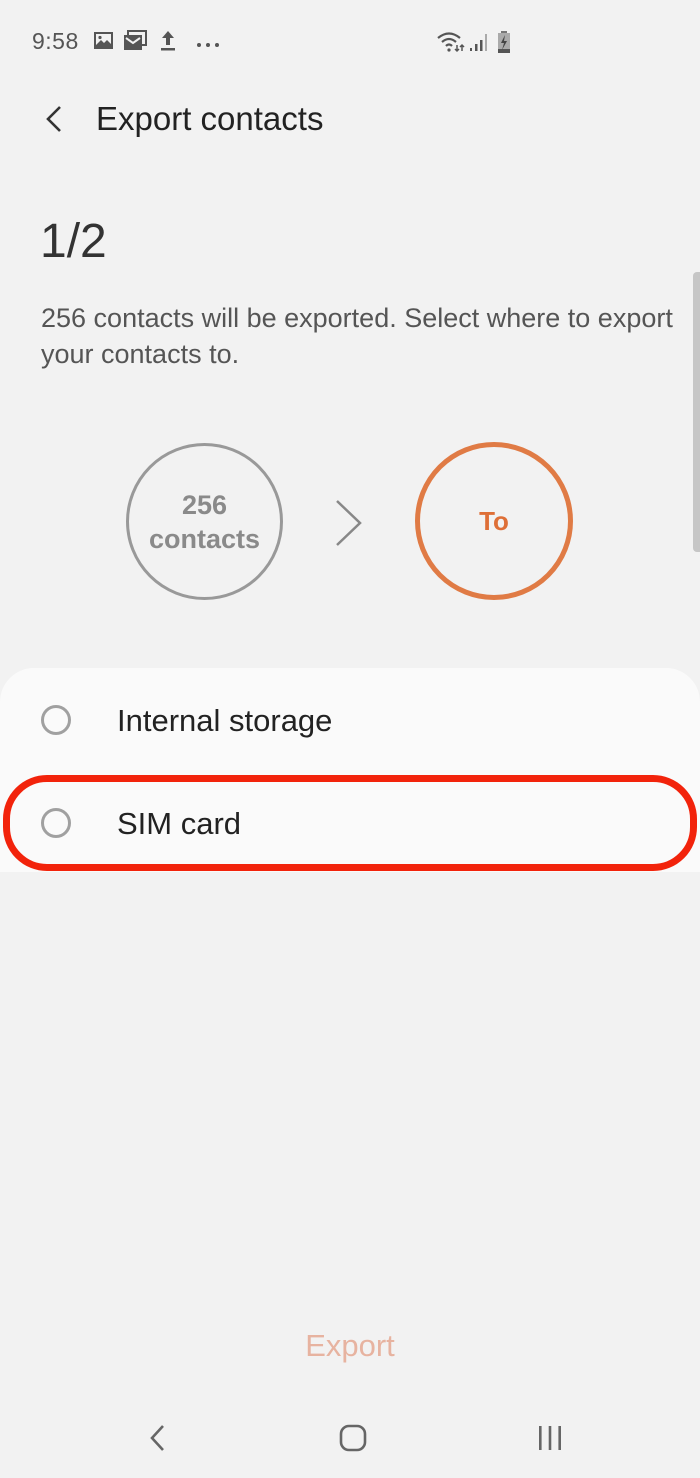 The height and width of the screenshot is (1478, 700). I want to click on nav-home-button, so click(353, 1438).